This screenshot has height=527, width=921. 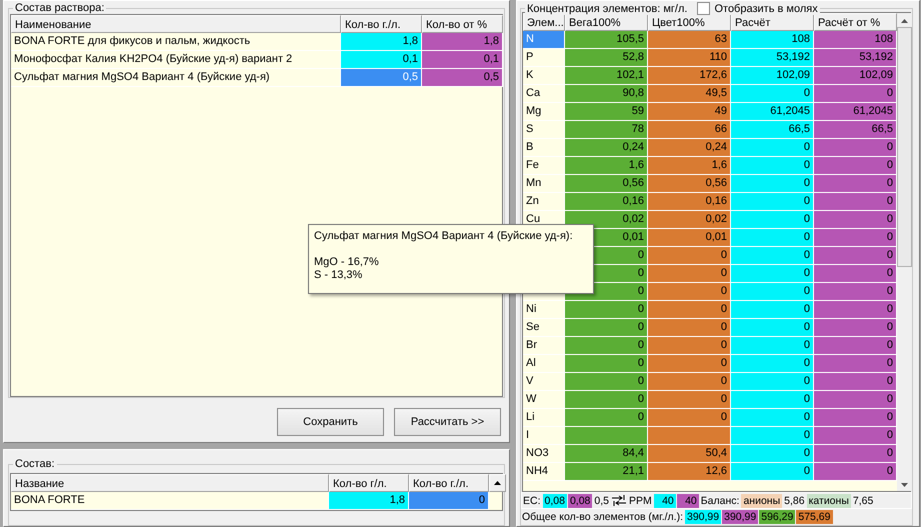 What do you see at coordinates (602, 517) in the screenshot?
I see `status-label: Общее кол-во элементов (мг./л.):` at bounding box center [602, 517].